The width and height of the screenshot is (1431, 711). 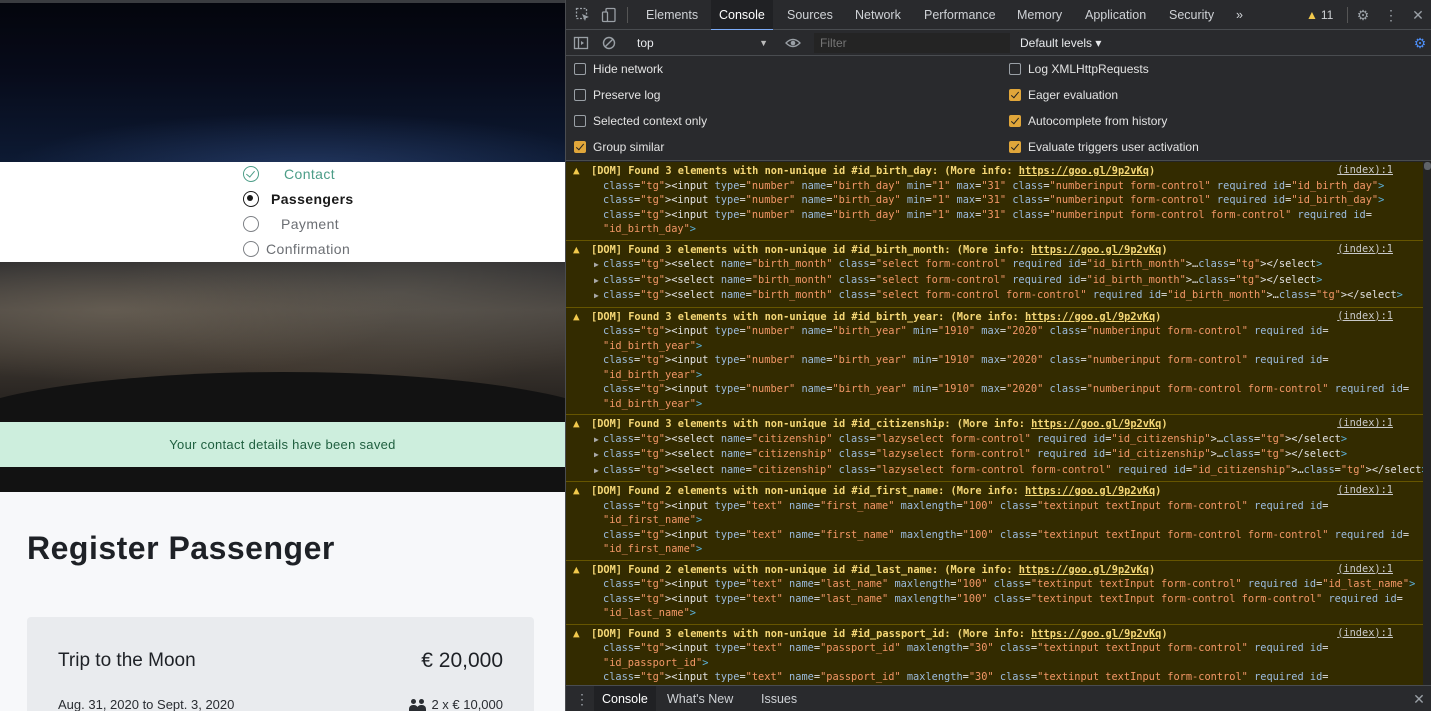 What do you see at coordinates (960, 15) in the screenshot?
I see `tab-performance: Performance` at bounding box center [960, 15].